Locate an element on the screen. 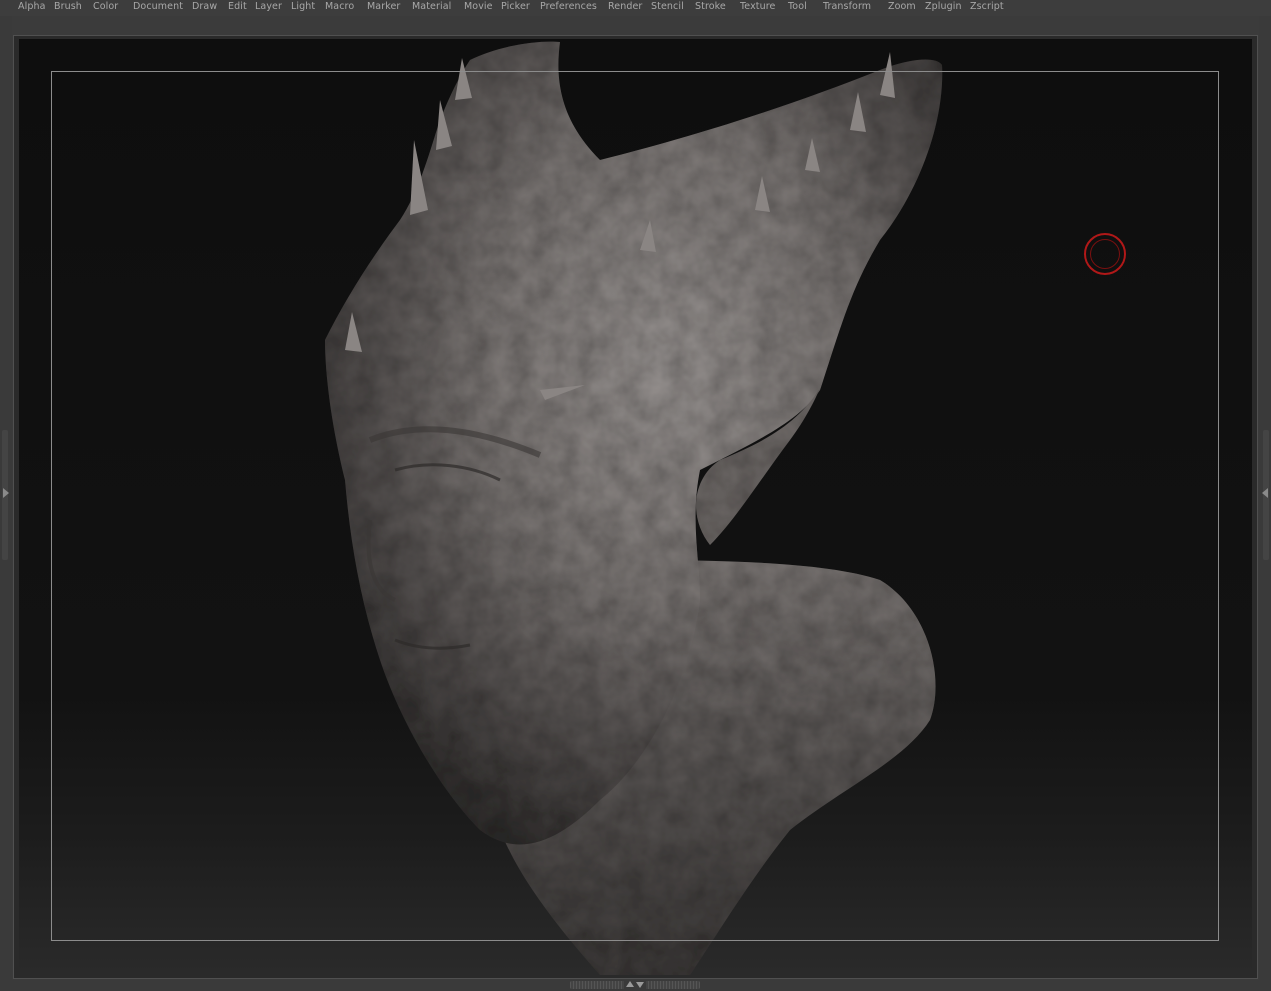  menu-light: Light is located at coordinates (303, 6).